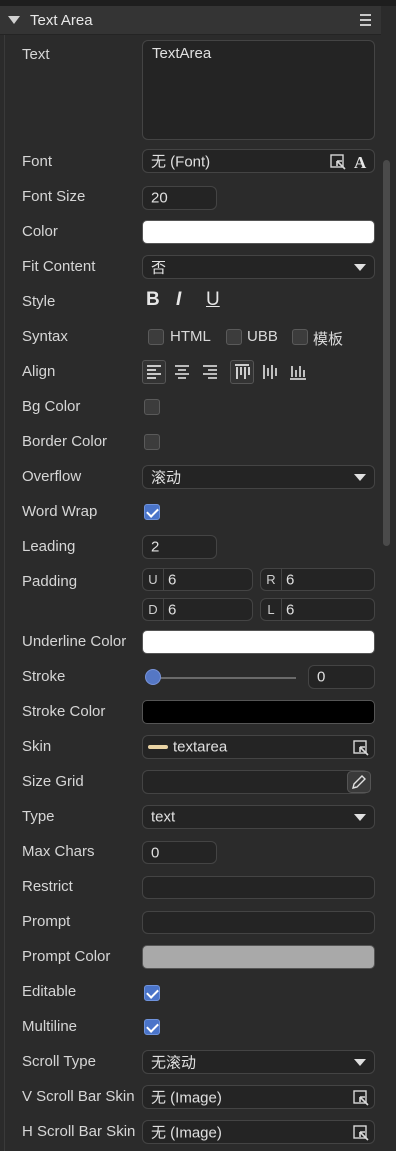 The image size is (396, 1151). I want to click on scroll-type-value: 无滚动, so click(174, 1063).